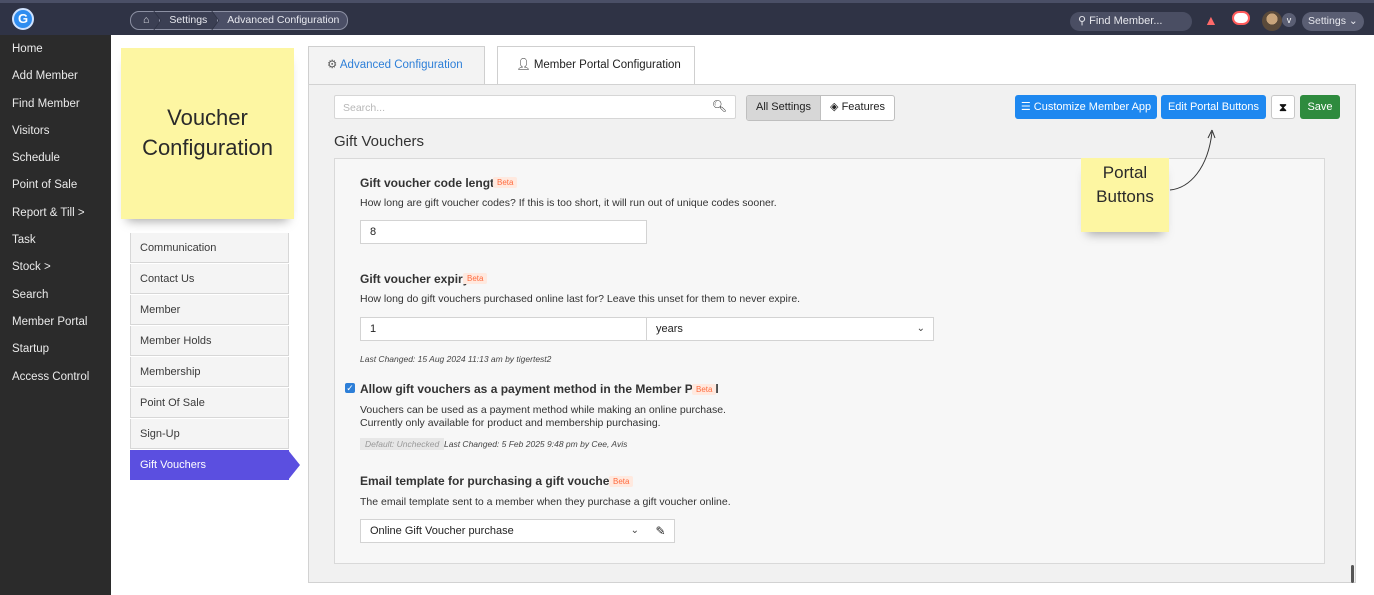  I want to click on email-template-value: Online Gift Voucher purchase, so click(442, 531).